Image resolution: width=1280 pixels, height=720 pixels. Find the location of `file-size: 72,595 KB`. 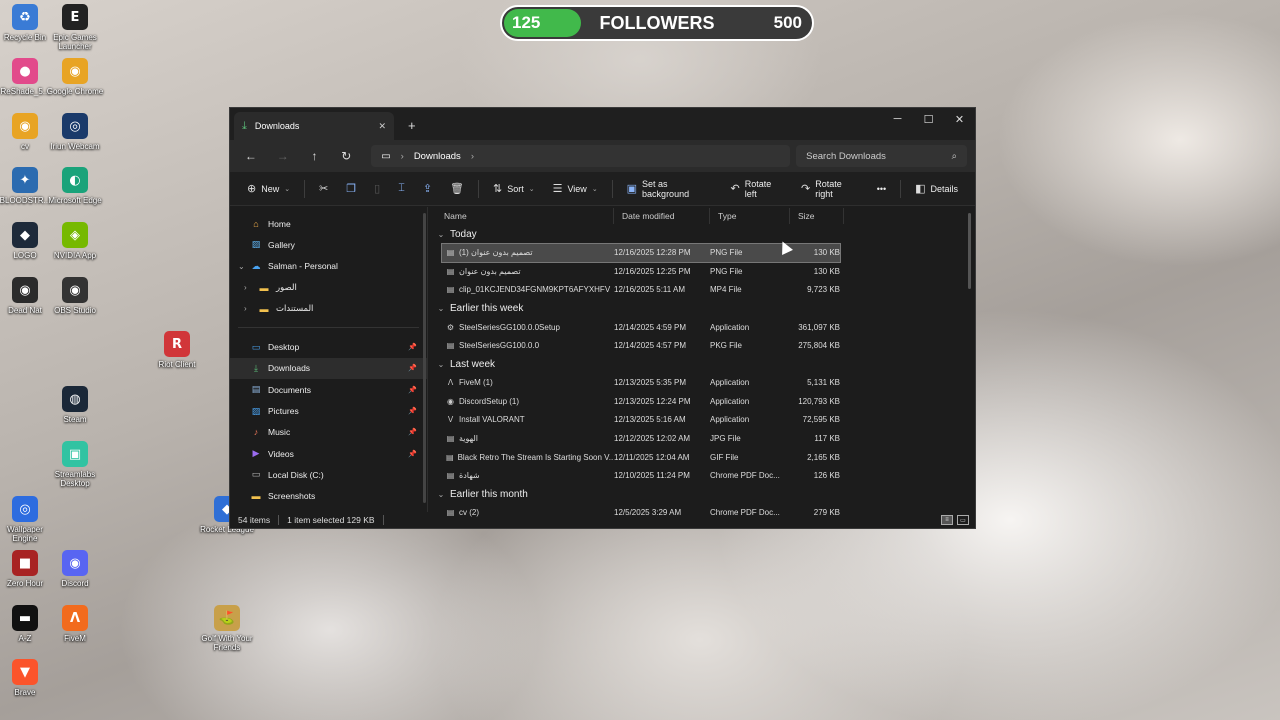

file-size: 72,595 KB is located at coordinates (821, 420).